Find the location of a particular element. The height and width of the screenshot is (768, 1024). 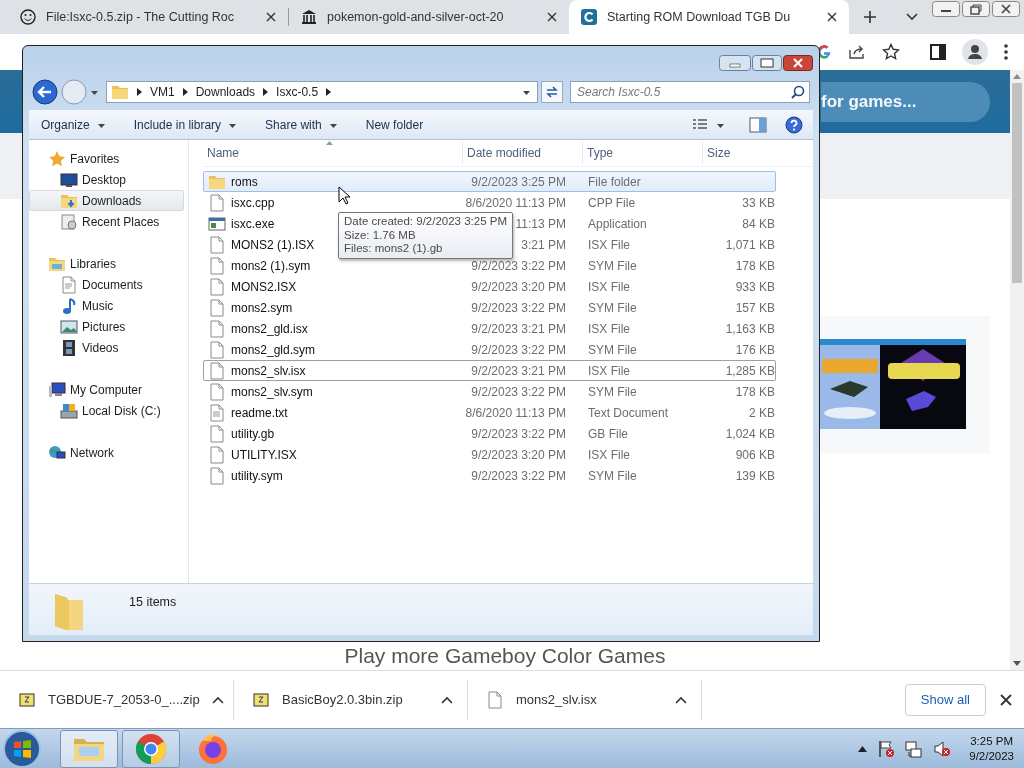

date-cell: 9/2/2023 3:25 PM is located at coordinates (518, 181).